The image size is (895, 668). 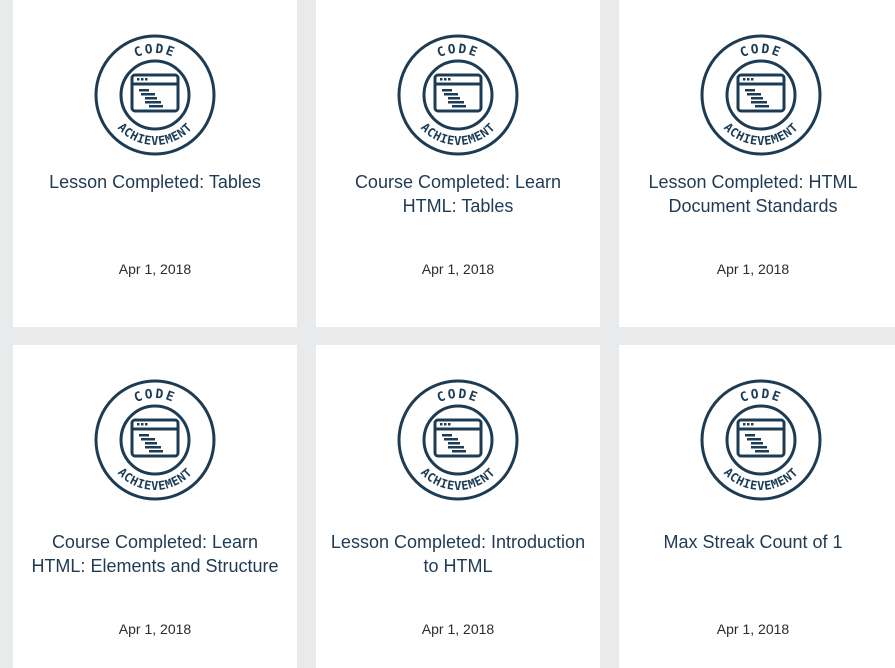 I want to click on achievement-title: Lesson Completed: Introduction to HTML, so click(x=458, y=554).